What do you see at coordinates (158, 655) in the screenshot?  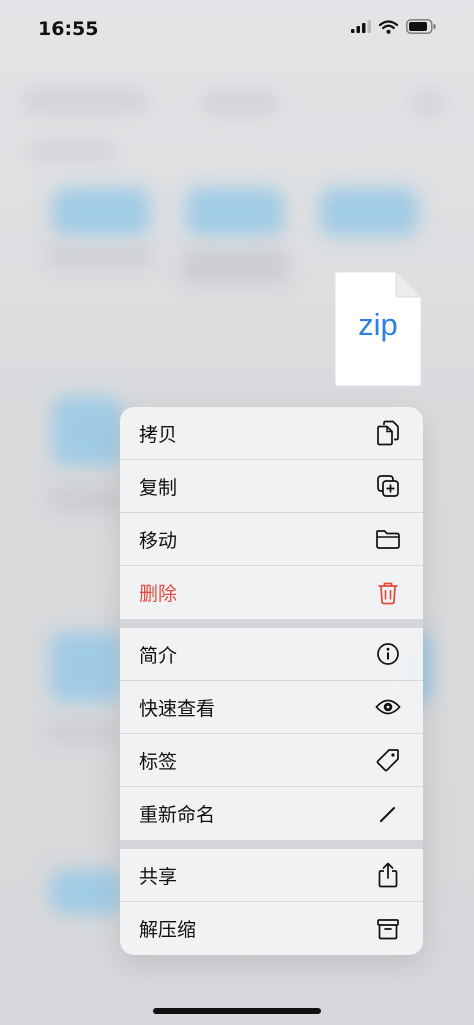 I see `menu-item-label: 简介` at bounding box center [158, 655].